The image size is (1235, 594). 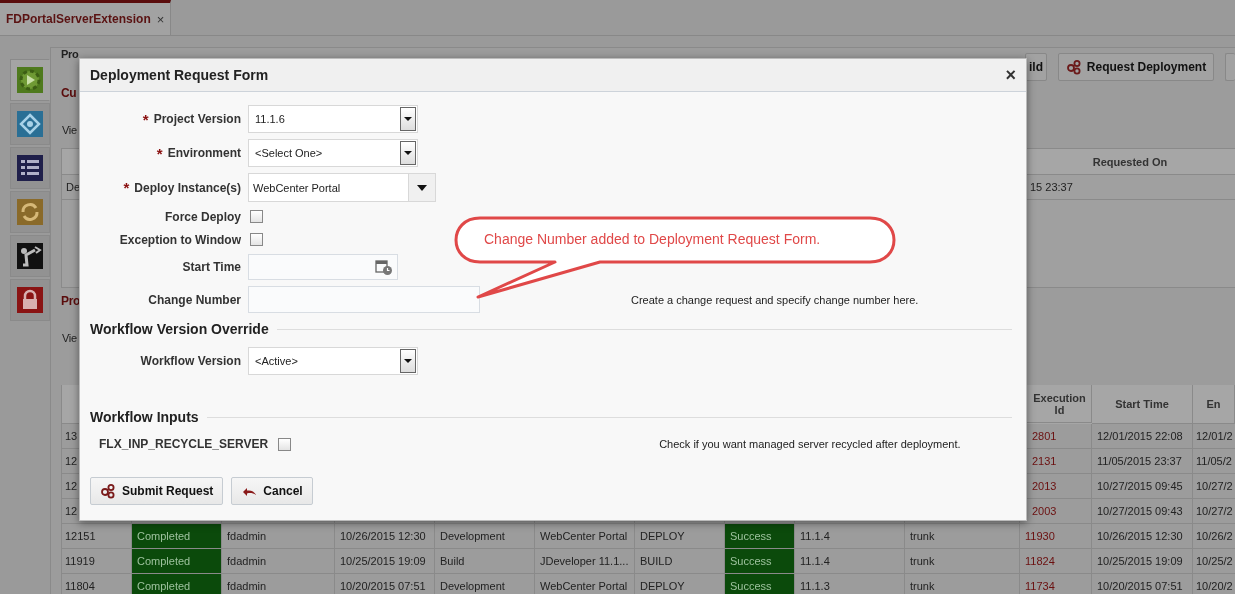 What do you see at coordinates (1136, 67) in the screenshot?
I see `request-deployment-button: Request Deployment` at bounding box center [1136, 67].